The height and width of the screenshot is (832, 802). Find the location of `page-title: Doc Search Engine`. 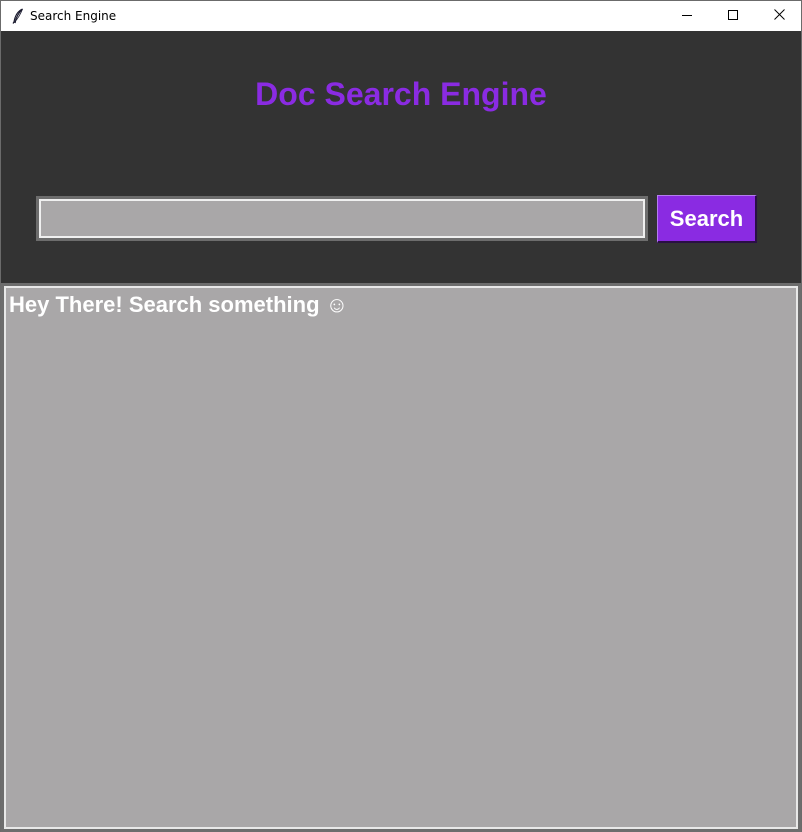

page-title: Doc Search Engine is located at coordinates (401, 94).